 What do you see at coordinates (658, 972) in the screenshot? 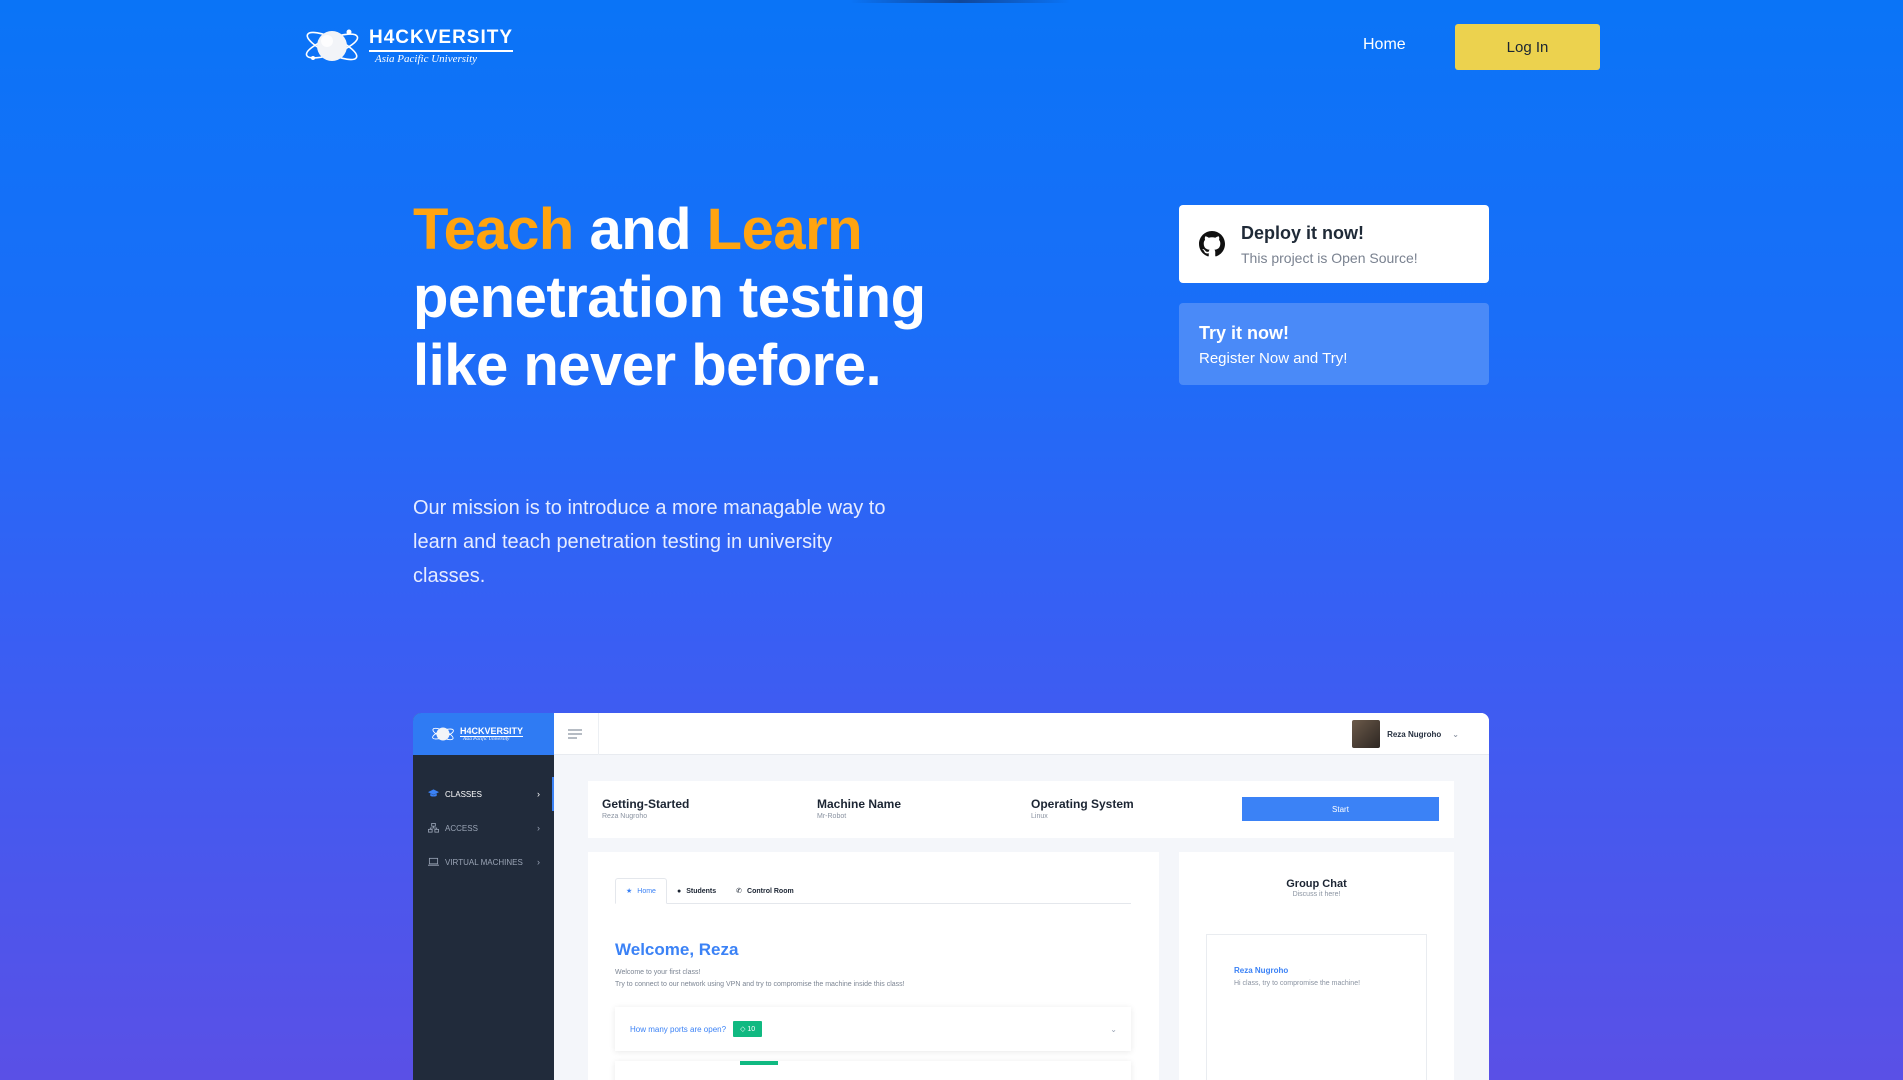
I see `welcome-line-1: Welcome to your first class!` at bounding box center [658, 972].